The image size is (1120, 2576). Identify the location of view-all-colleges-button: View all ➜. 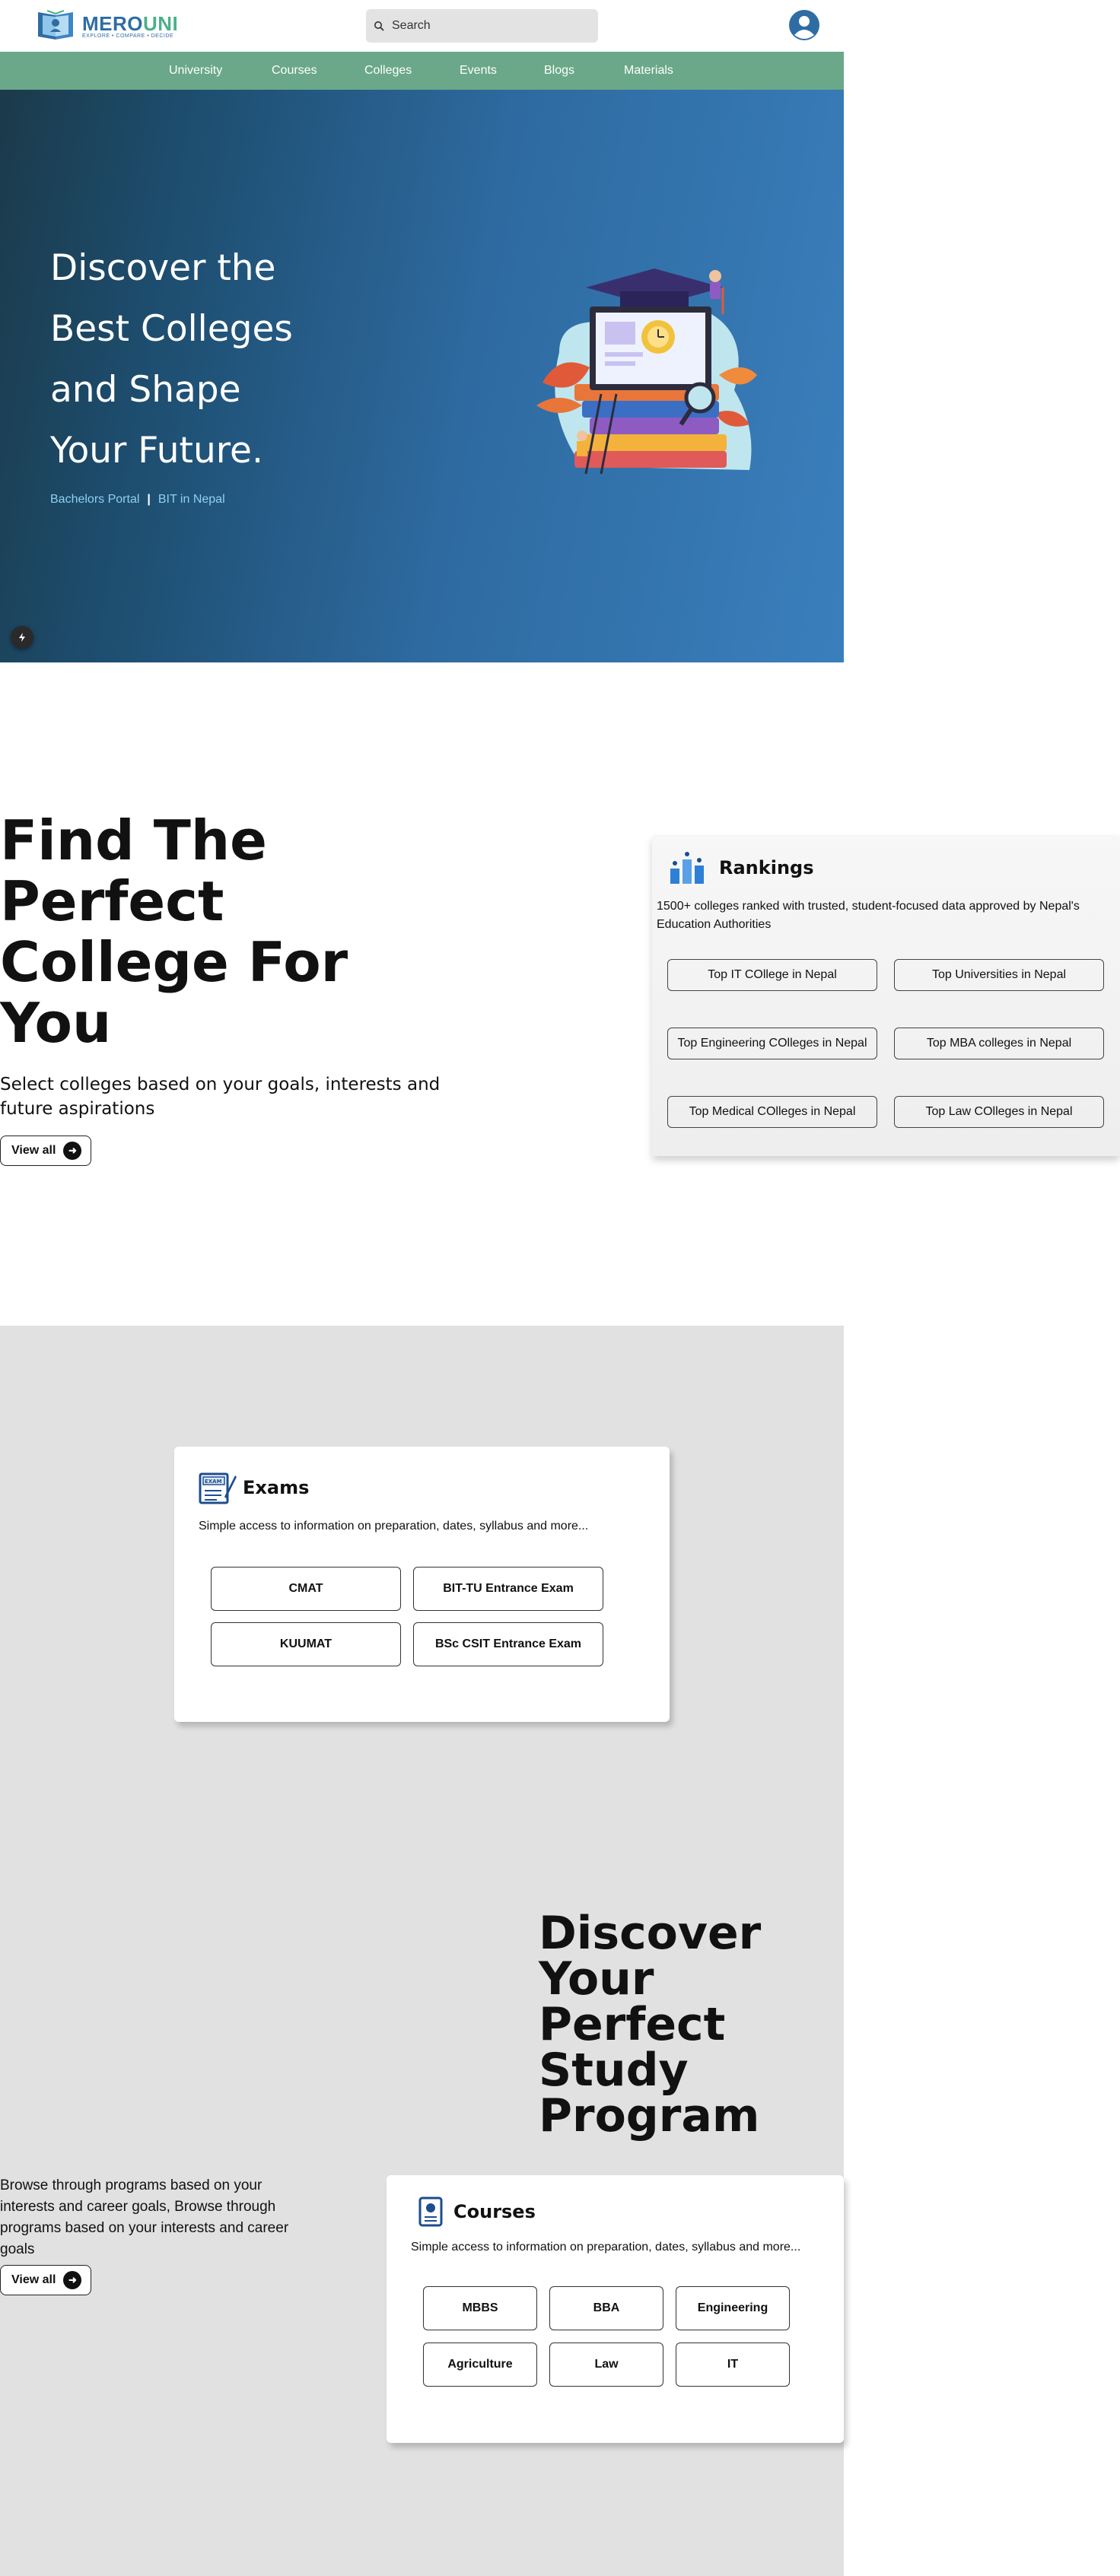
(46, 1151).